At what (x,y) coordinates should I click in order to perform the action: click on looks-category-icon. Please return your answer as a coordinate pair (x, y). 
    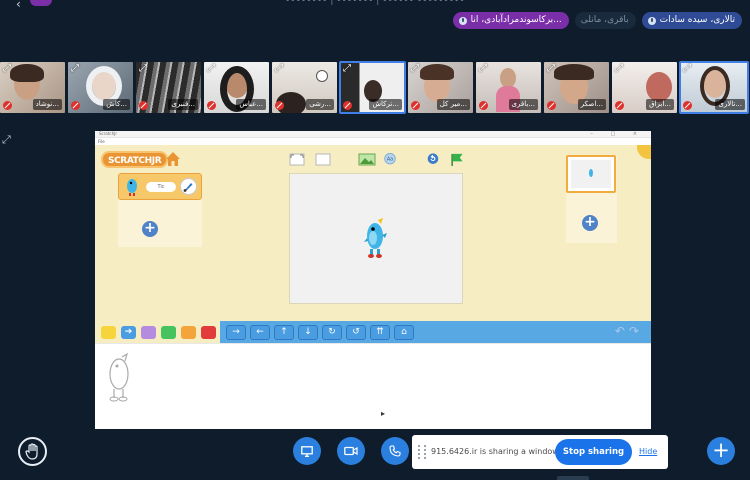
    Looking at the image, I should click on (148, 332).